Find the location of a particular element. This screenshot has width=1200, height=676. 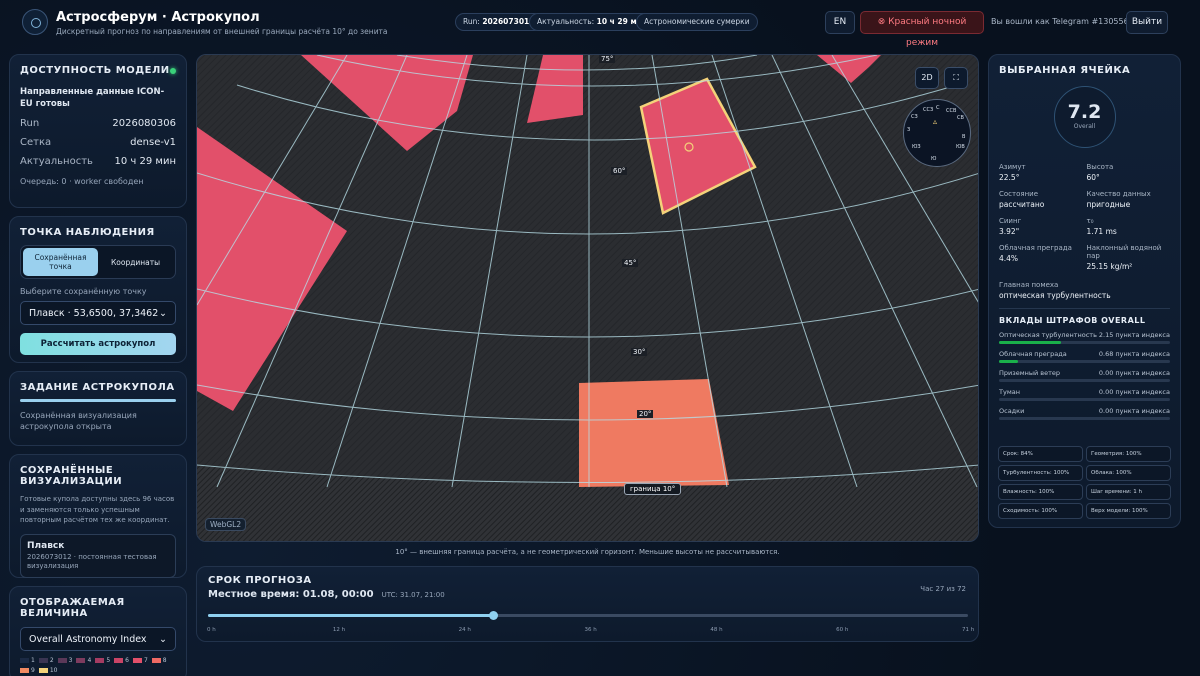

legend-label: 3 is located at coordinates (70, 660).